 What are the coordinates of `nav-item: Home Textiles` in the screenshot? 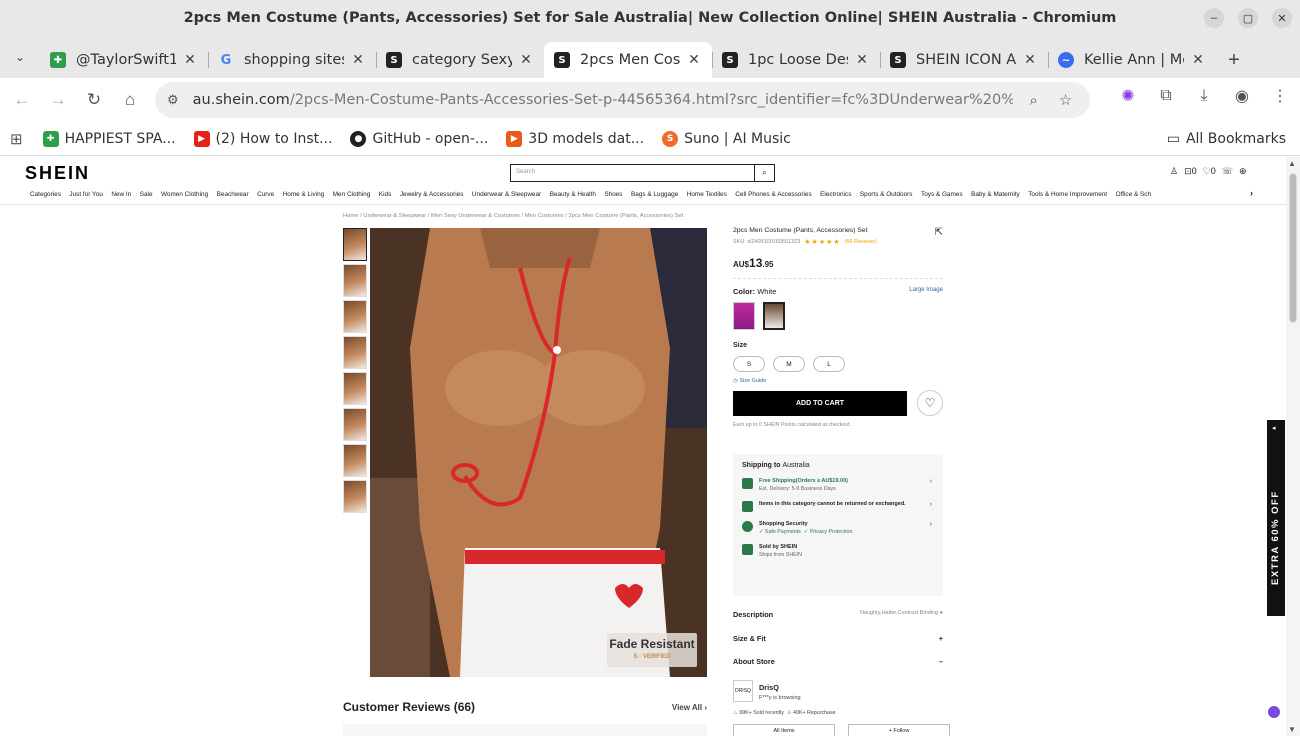 It's located at (707, 194).